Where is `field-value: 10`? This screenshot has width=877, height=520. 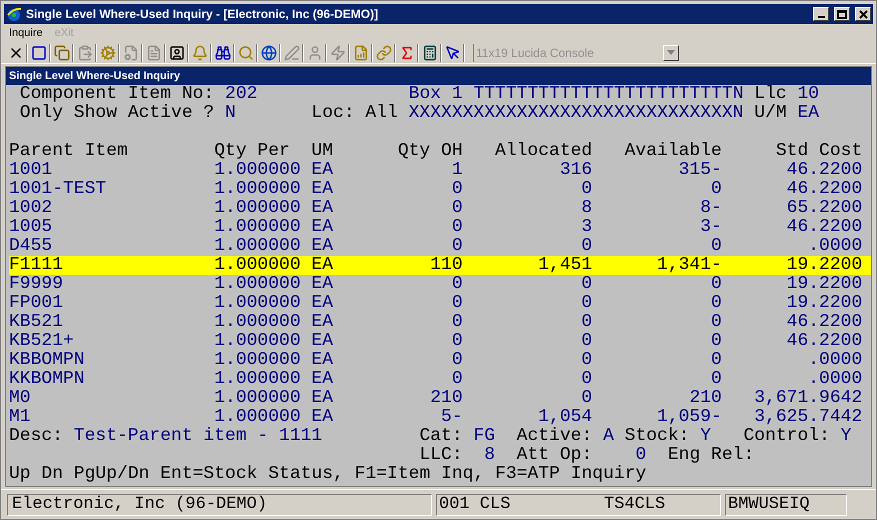 field-value: 10 is located at coordinates (809, 94).